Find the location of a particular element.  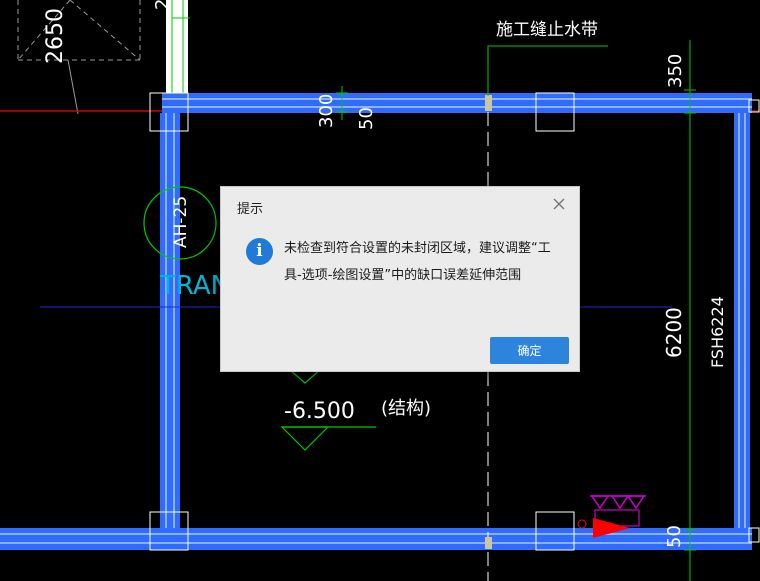

dim-50-top-label: 50 is located at coordinates (366, 118).